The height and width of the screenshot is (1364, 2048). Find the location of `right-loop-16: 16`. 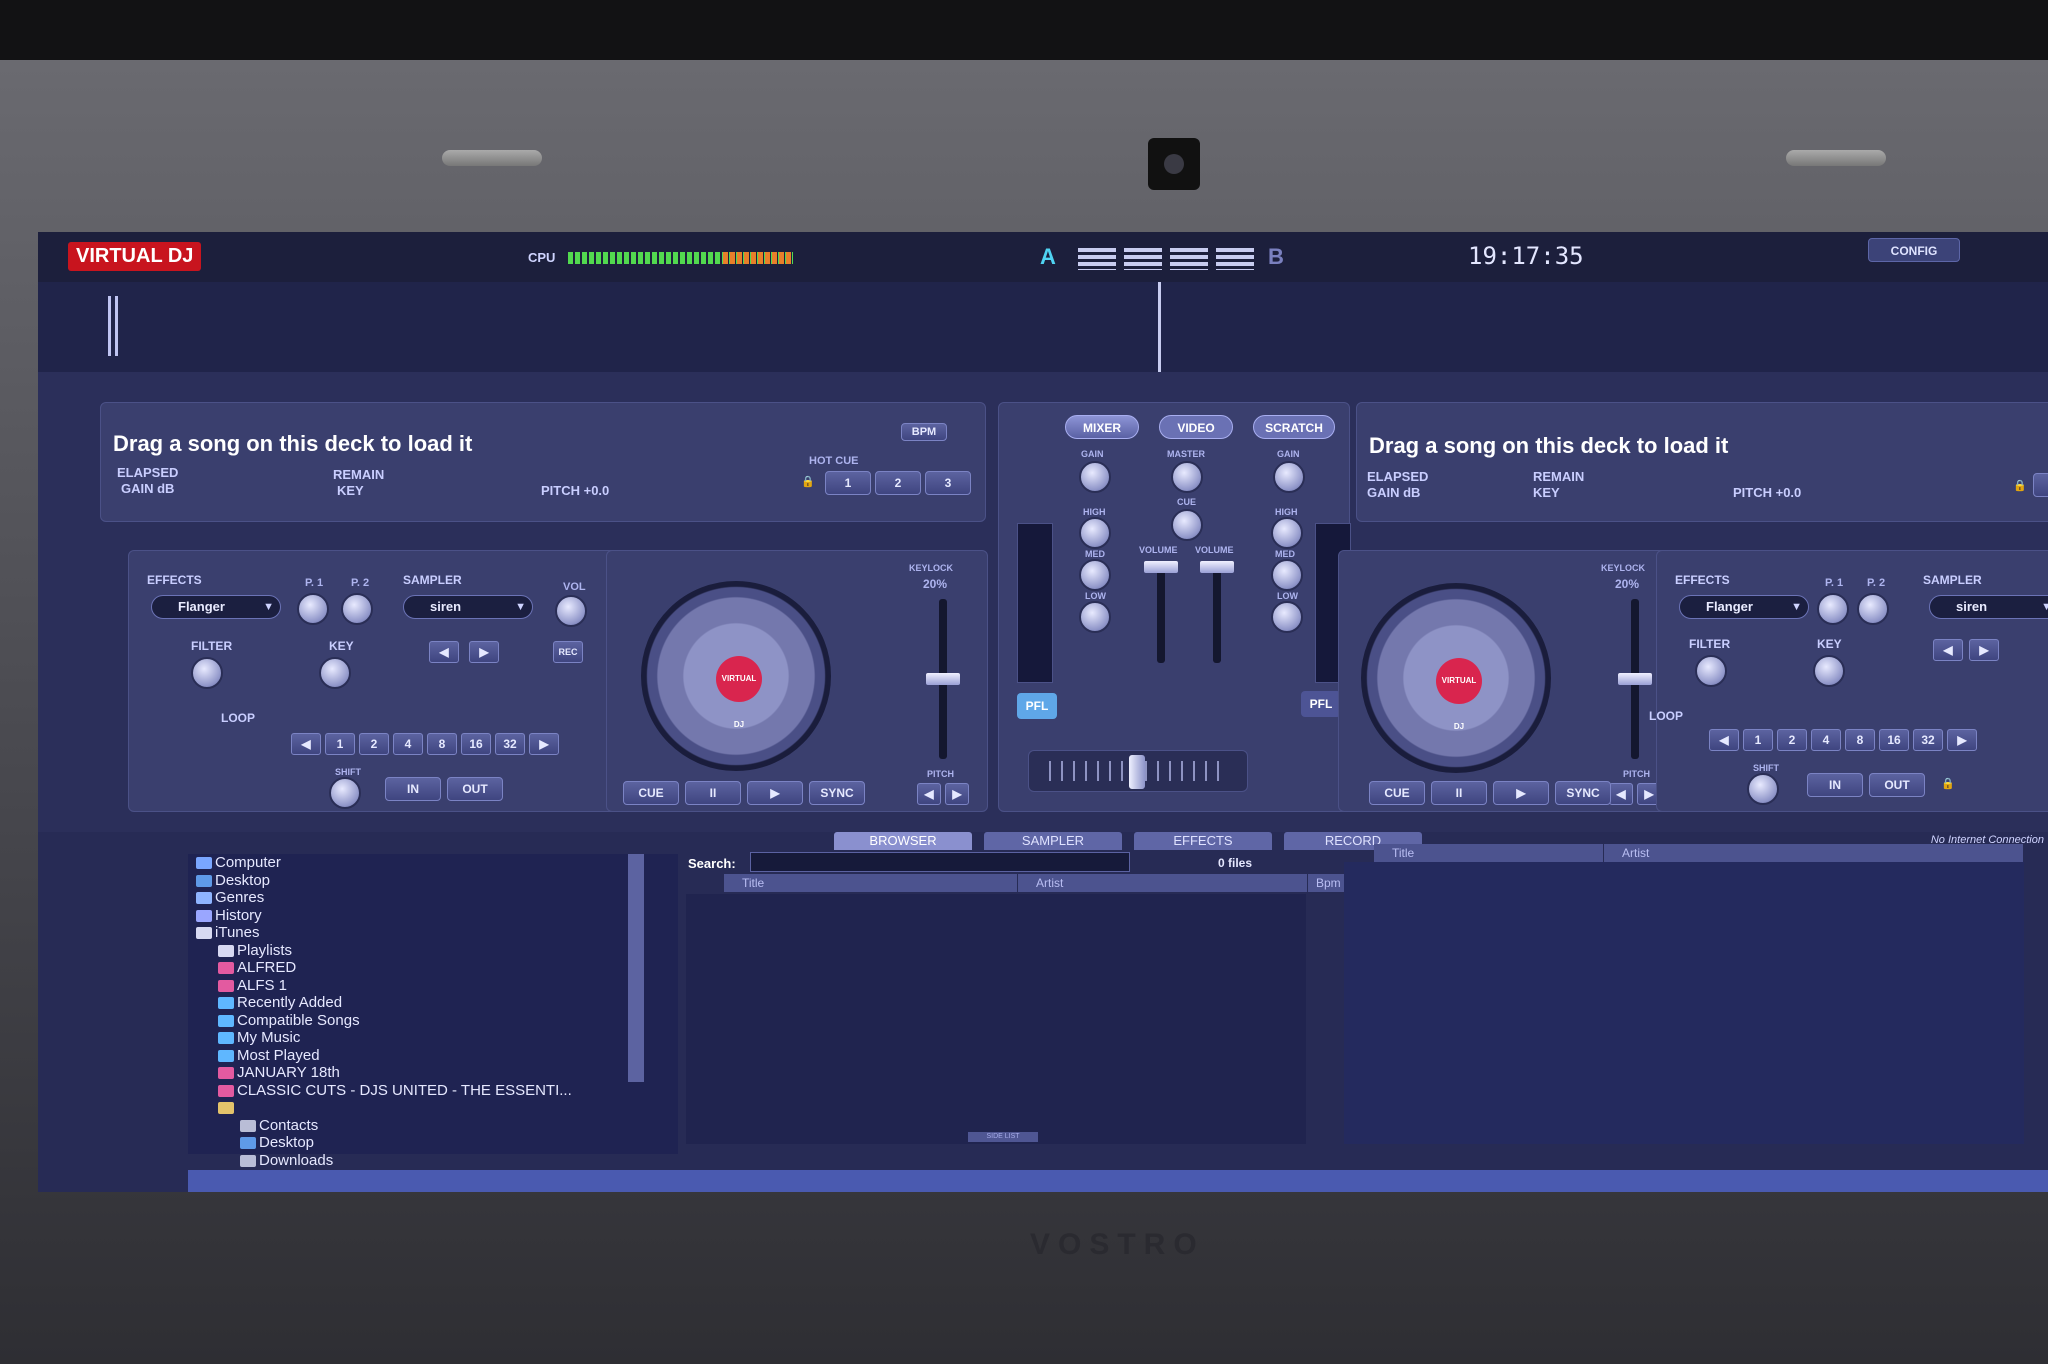

right-loop-16: 16 is located at coordinates (1894, 740).